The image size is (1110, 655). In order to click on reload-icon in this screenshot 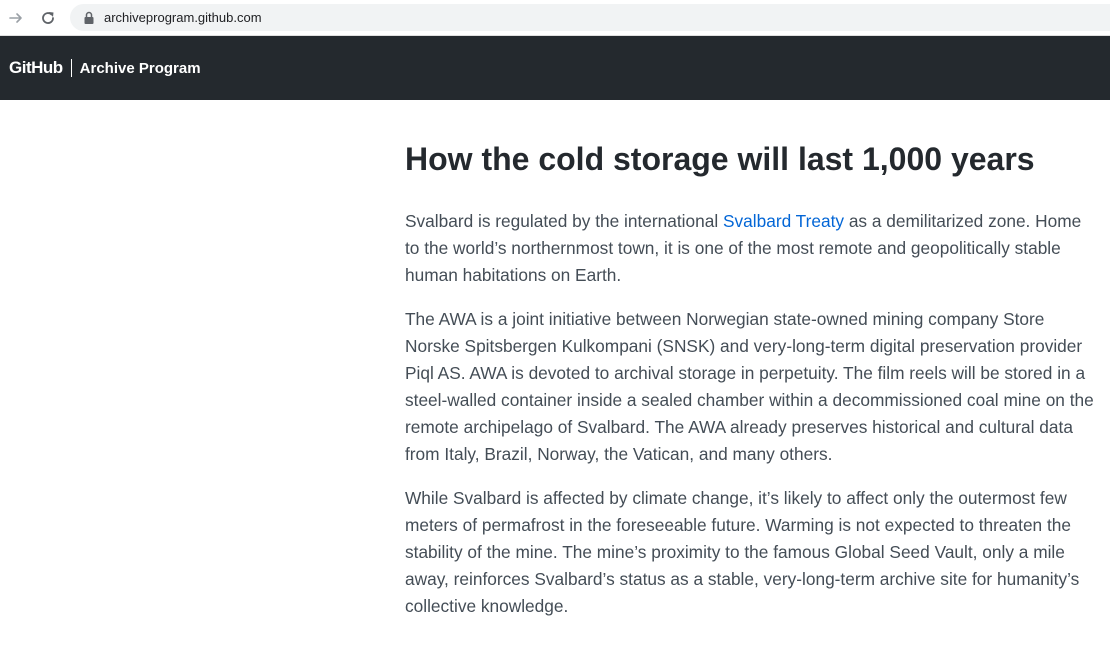, I will do `click(48, 18)`.